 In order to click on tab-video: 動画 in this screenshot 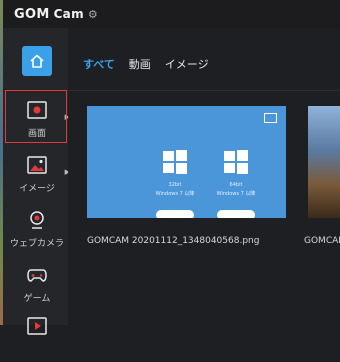, I will do `click(140, 64)`.